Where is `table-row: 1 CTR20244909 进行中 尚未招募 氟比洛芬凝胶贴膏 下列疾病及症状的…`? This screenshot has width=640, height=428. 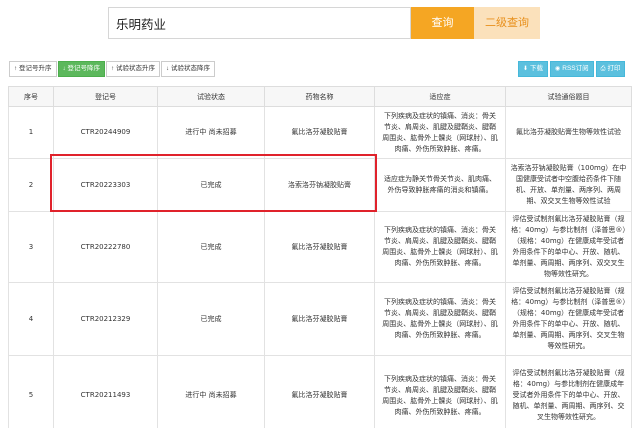
table-row: 1 CTR20244909 进行中 尚未招募 氟比洛芬凝胶贴膏 下列疾病及症状的… is located at coordinates (320, 132).